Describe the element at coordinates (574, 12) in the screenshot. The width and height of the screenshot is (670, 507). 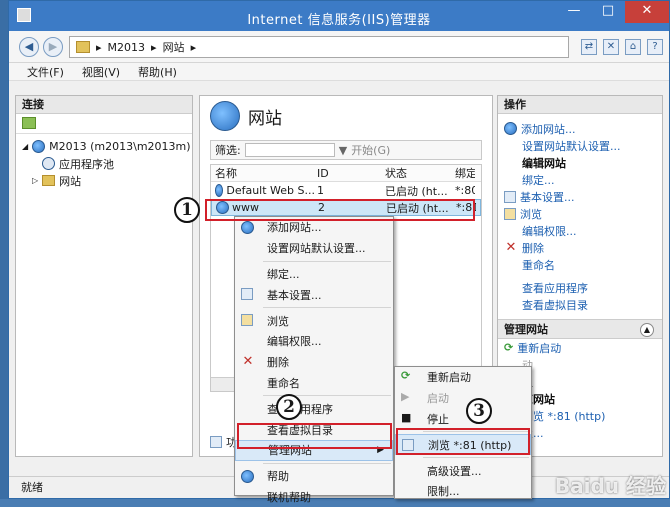
I see `minimize-button: —` at that location.